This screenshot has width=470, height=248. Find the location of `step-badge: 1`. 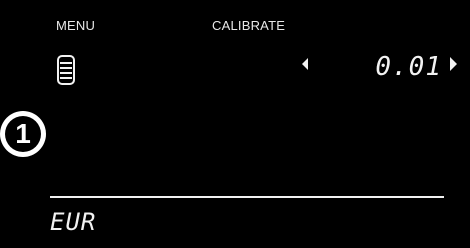

step-badge: 1 is located at coordinates (23, 134).